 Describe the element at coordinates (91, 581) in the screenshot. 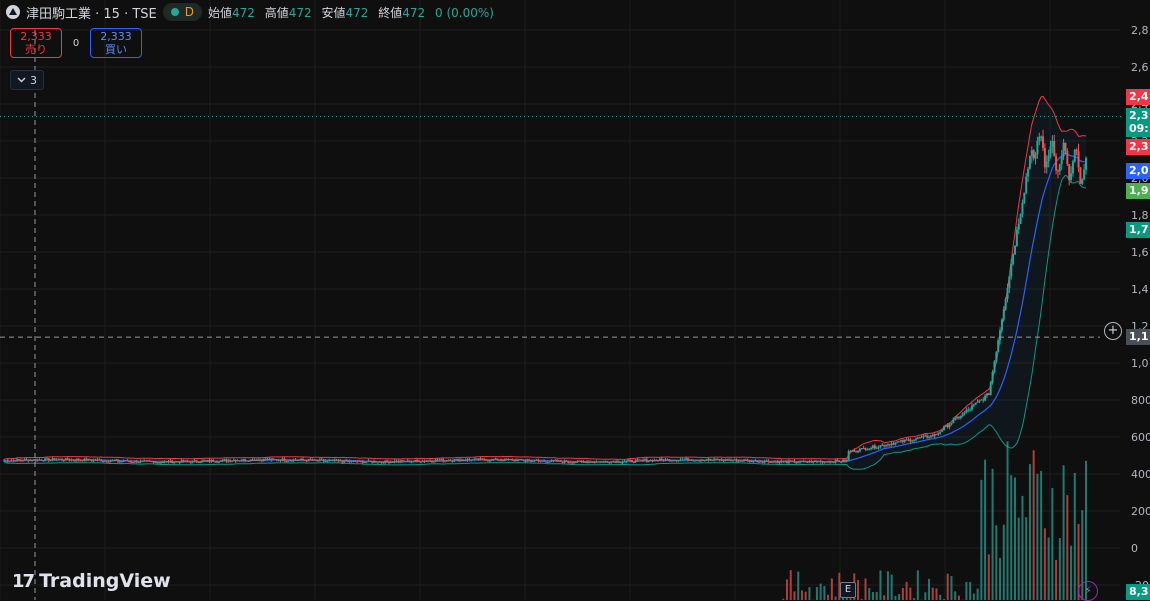

I see `tradingview-logo: 17 TradingView` at that location.